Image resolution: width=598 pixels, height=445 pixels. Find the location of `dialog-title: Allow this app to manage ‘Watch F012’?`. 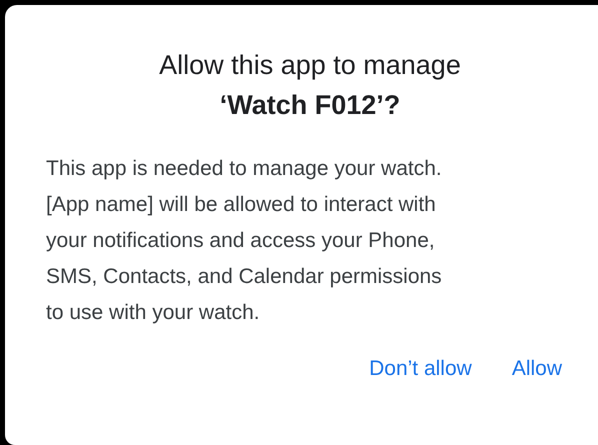

dialog-title: Allow this app to manage ‘Watch F012’? is located at coordinates (310, 85).